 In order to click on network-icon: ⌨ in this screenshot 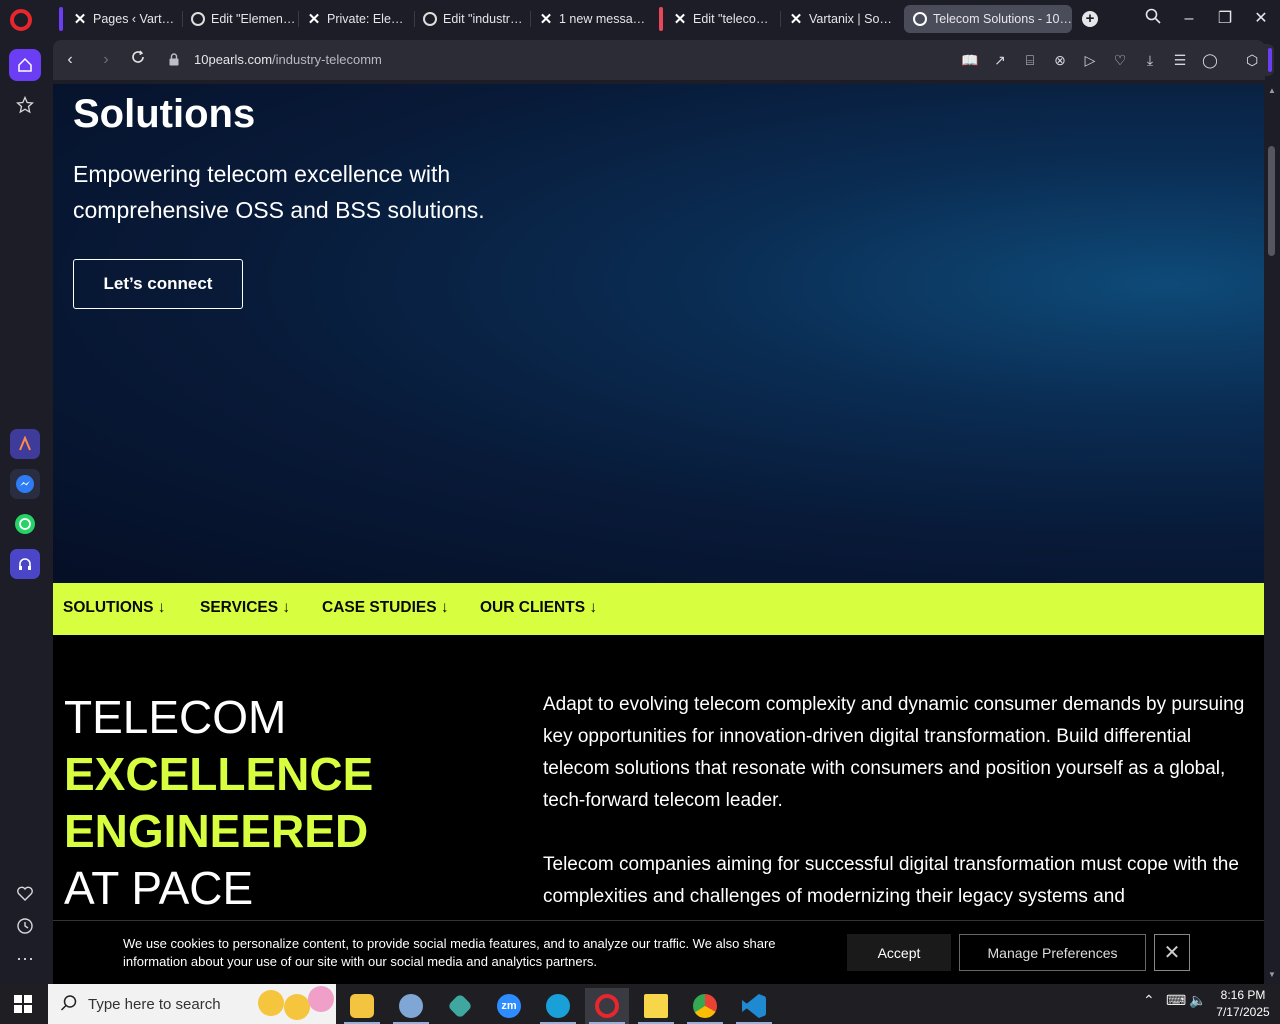, I will do `click(1176, 1000)`.